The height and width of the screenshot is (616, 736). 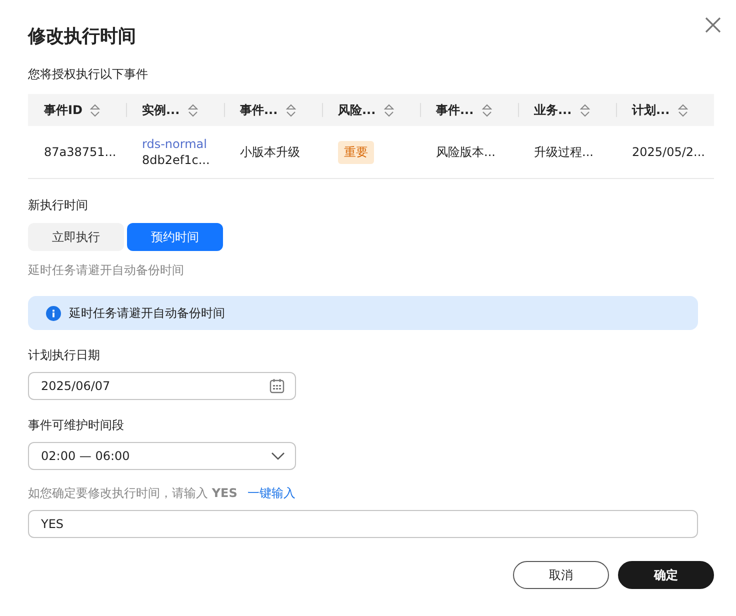 I want to click on field-label: 新执行时间, so click(x=58, y=205).